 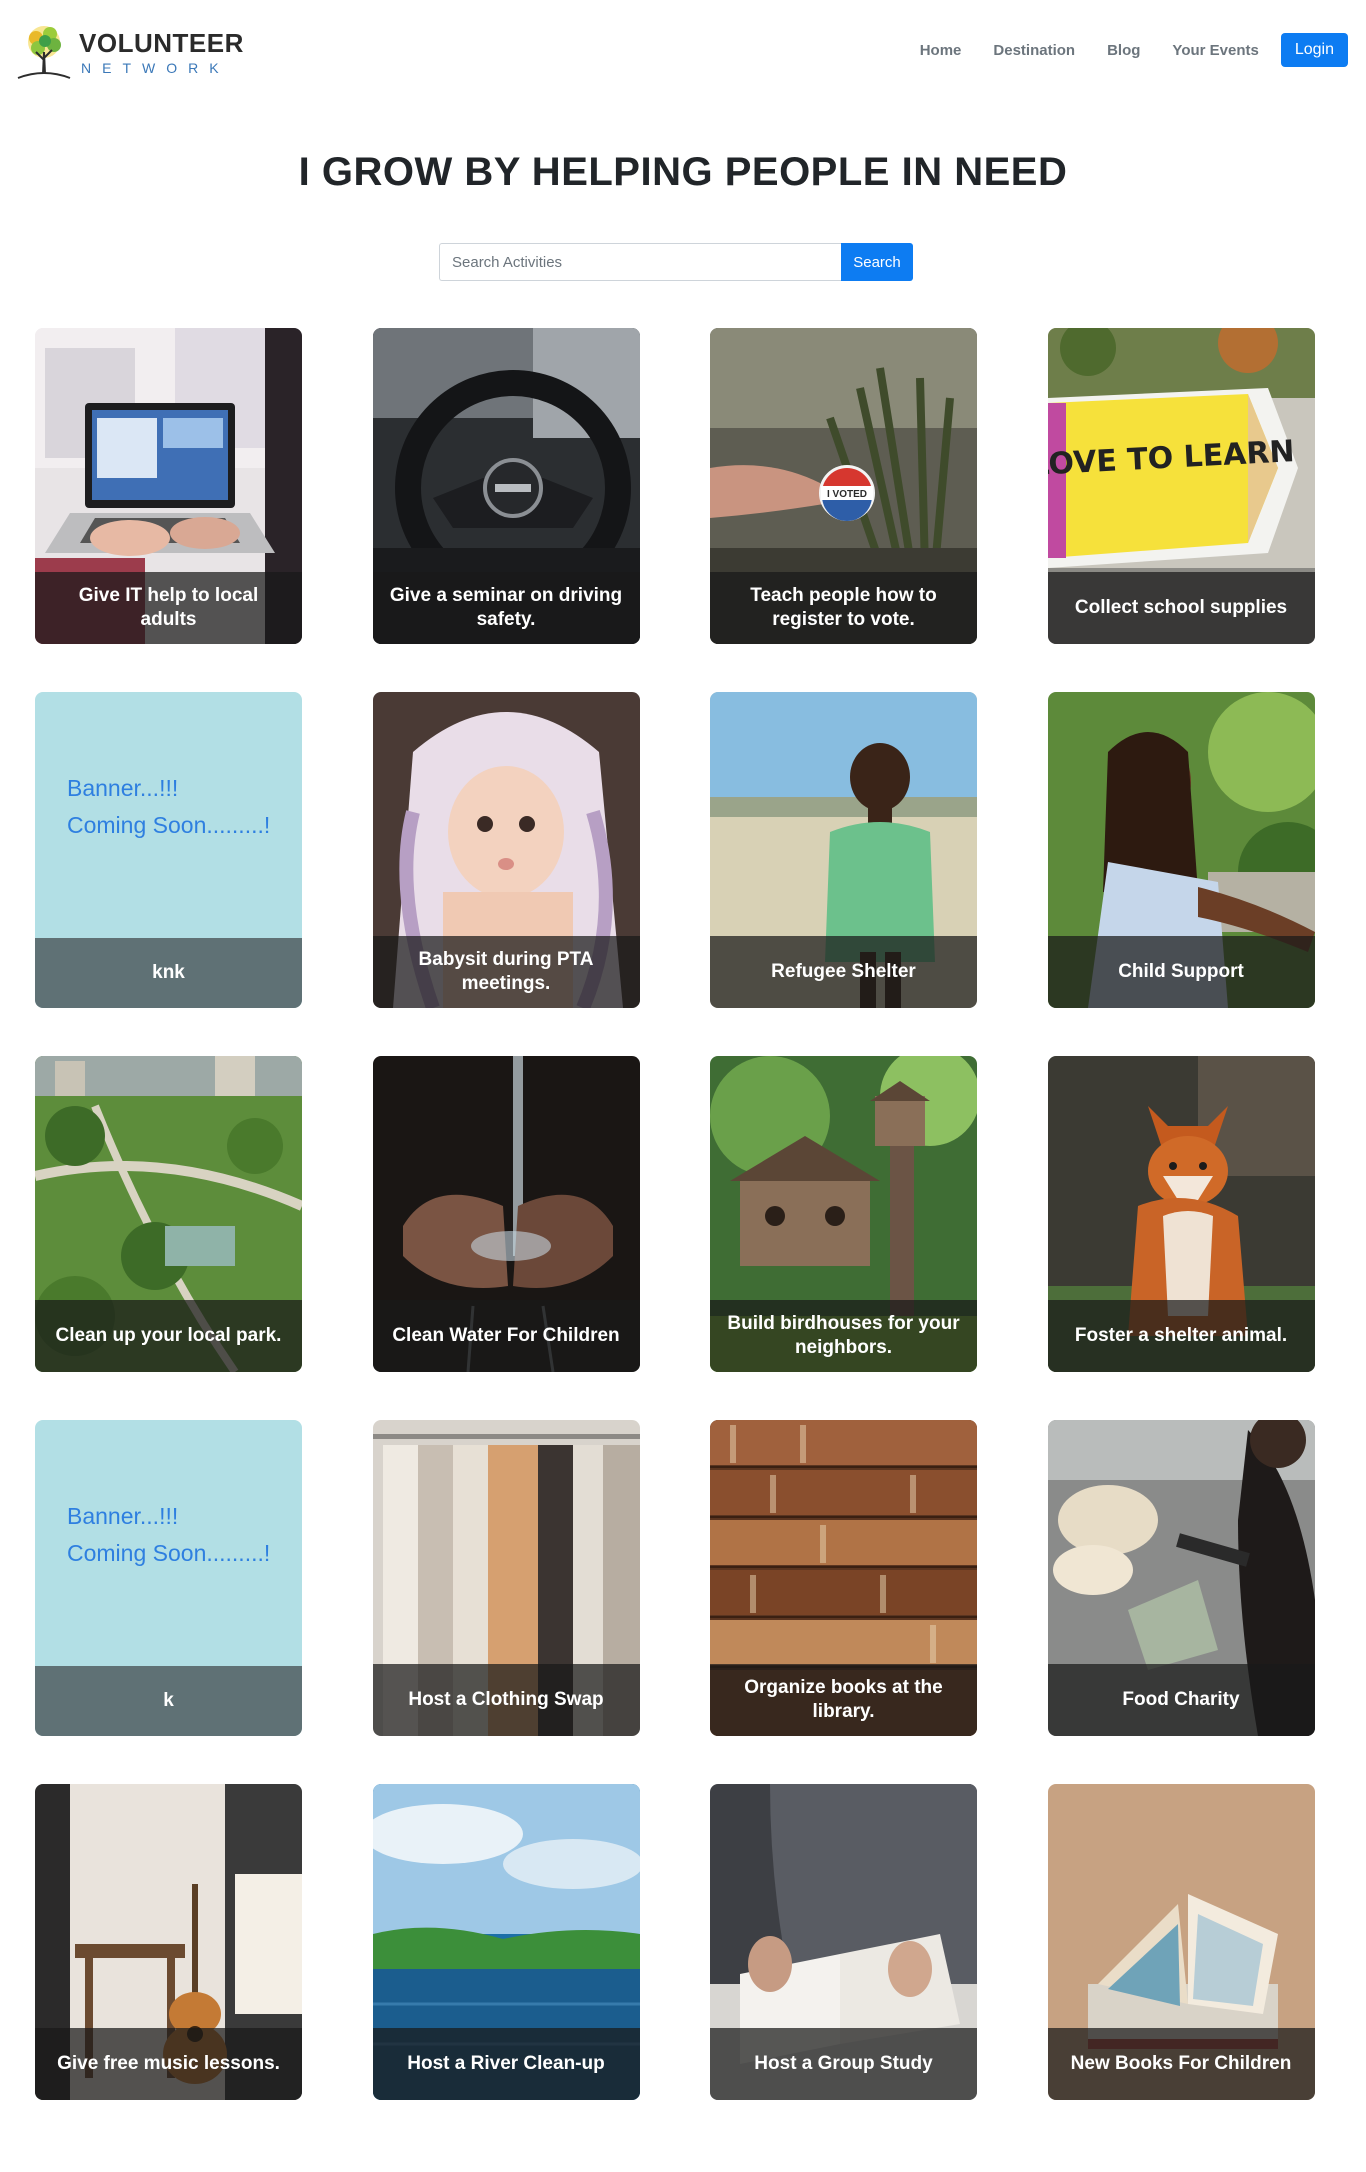 I want to click on card-title: Give a seminar on driving safety., so click(x=506, y=608).